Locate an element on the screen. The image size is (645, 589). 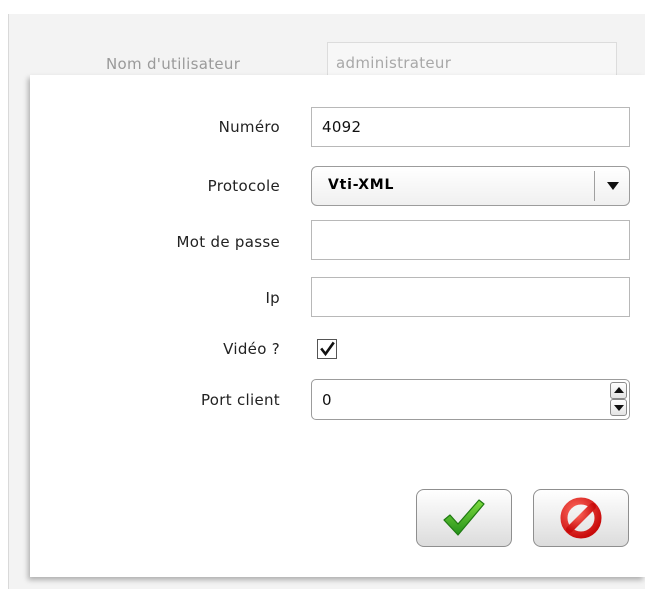
confirm-button is located at coordinates (464, 518).